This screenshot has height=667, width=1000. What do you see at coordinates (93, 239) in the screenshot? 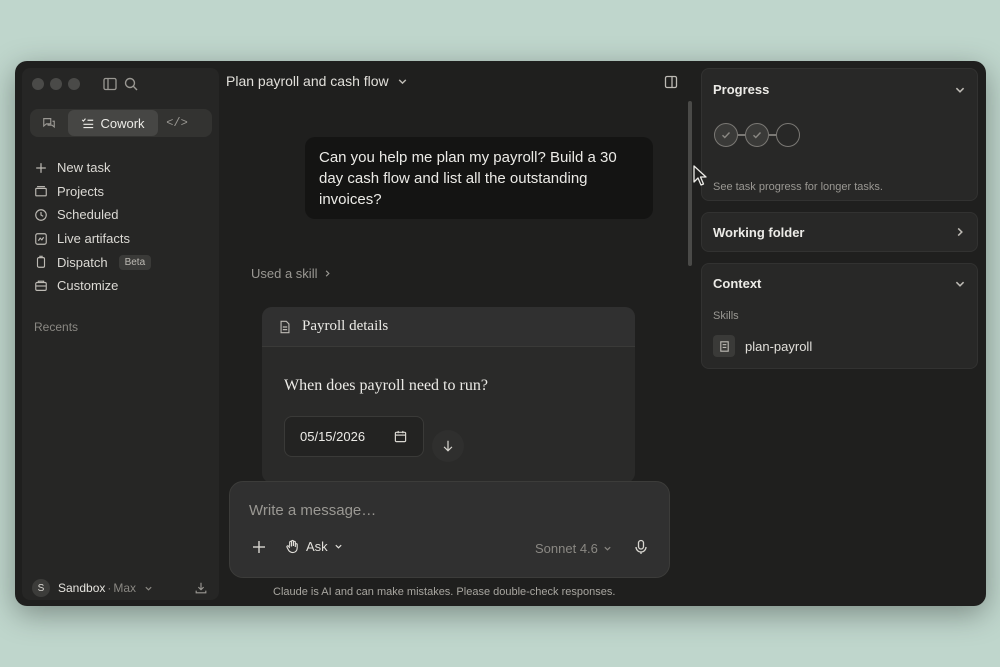
I see `sidebar-item-label: Live artifacts` at bounding box center [93, 239].